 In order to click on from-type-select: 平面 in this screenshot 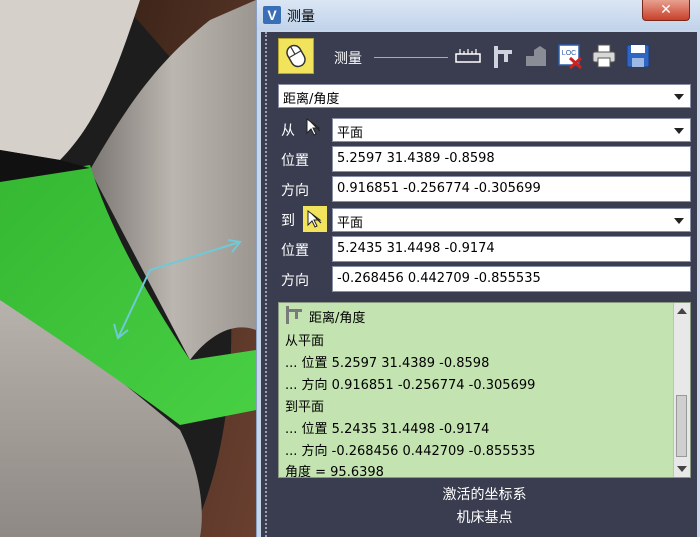, I will do `click(511, 130)`.